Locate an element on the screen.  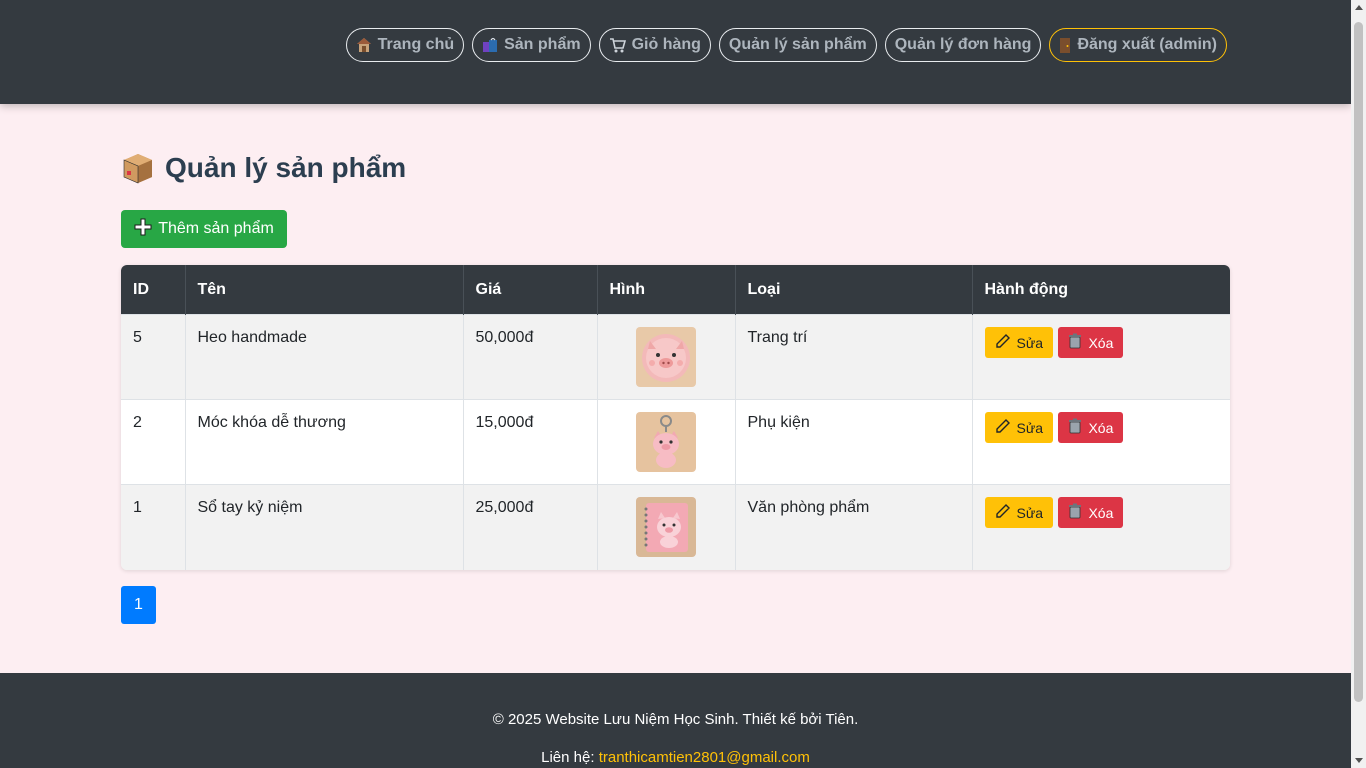
footer-contact: Liên hệ: tranthicamtien2801@gmail.com is located at coordinates (675, 757).